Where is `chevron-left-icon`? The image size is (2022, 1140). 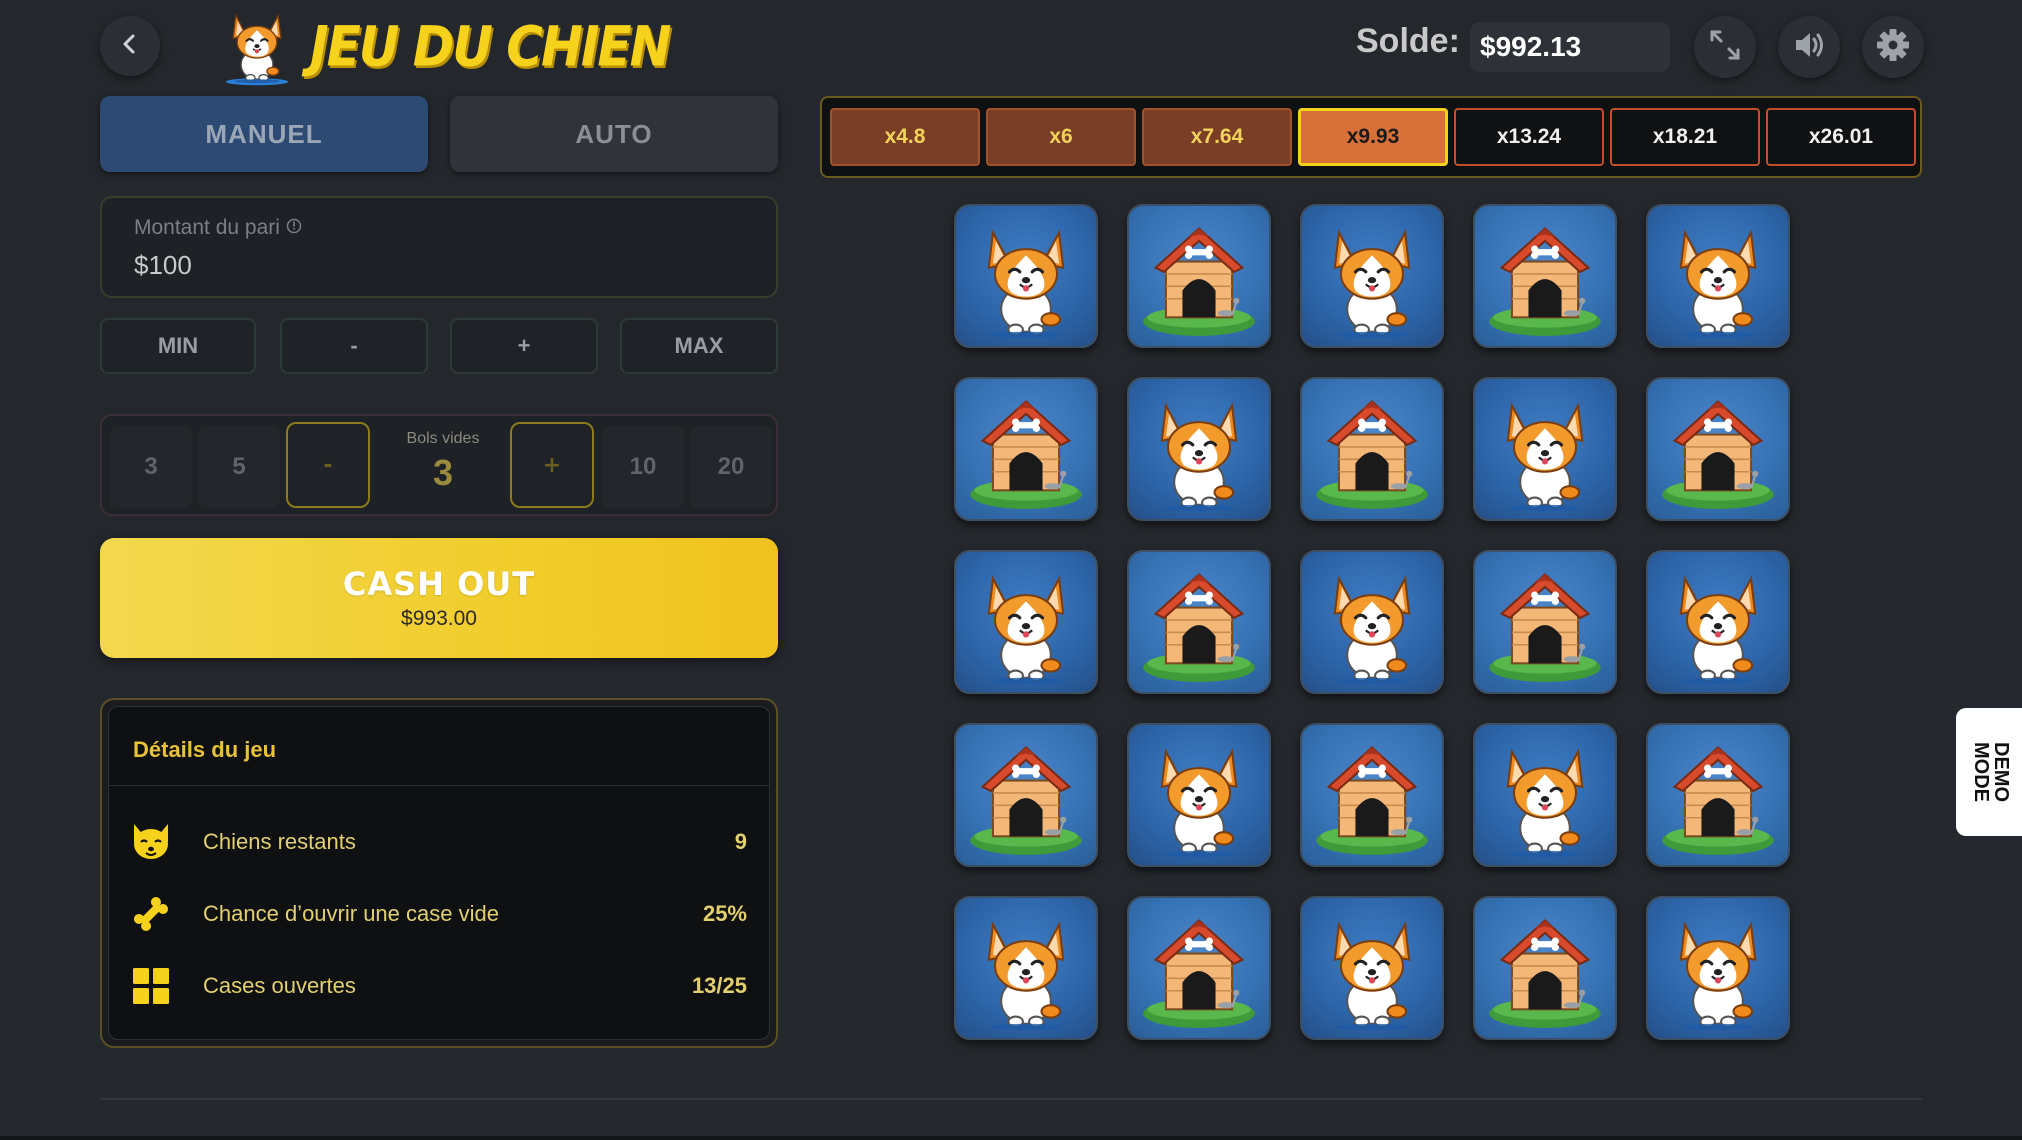 chevron-left-icon is located at coordinates (130, 46).